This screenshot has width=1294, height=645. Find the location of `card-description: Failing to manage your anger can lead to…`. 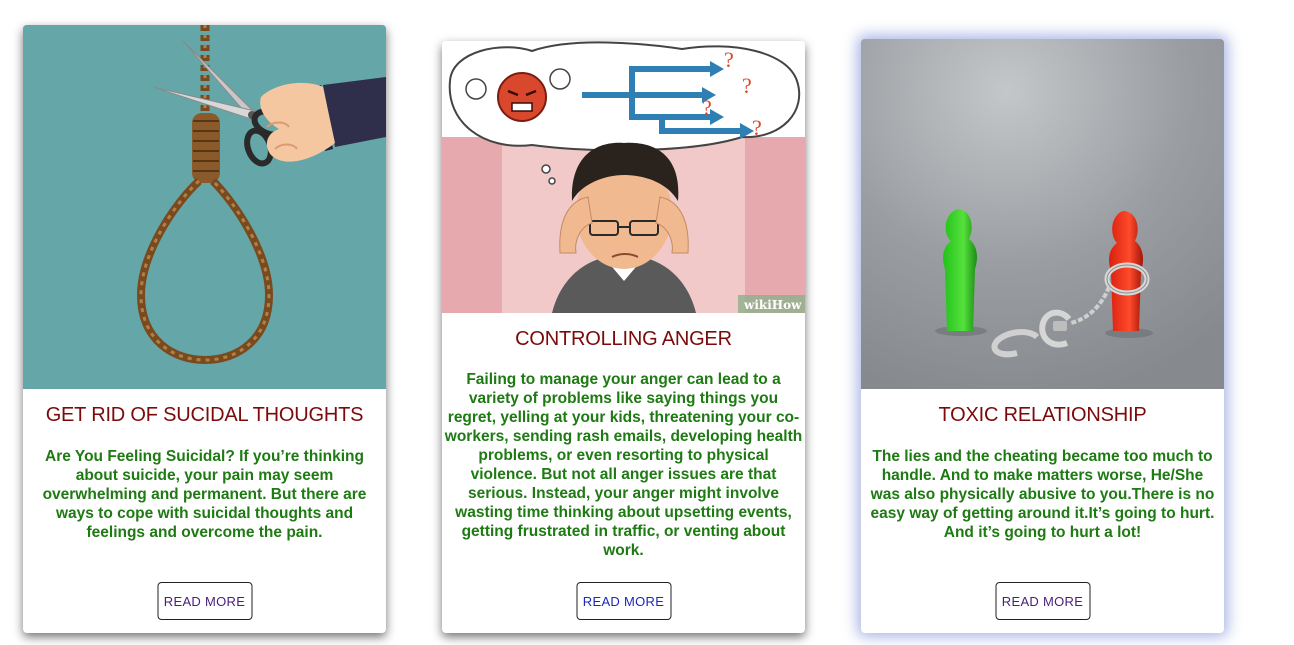

card-description: Failing to manage your anger can lead to… is located at coordinates (623, 465).